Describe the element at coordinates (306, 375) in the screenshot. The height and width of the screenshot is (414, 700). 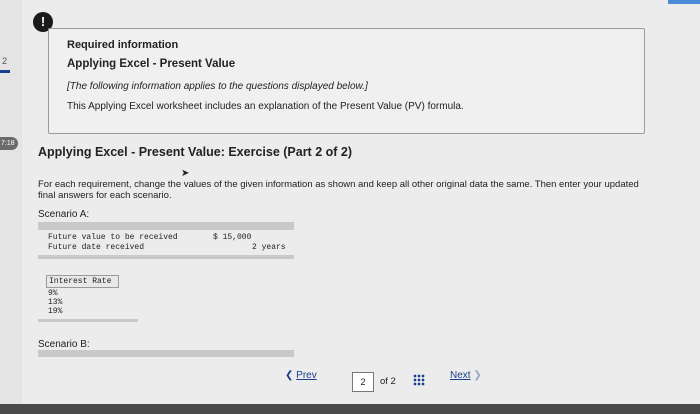
I see `prev-label: Prev` at that location.